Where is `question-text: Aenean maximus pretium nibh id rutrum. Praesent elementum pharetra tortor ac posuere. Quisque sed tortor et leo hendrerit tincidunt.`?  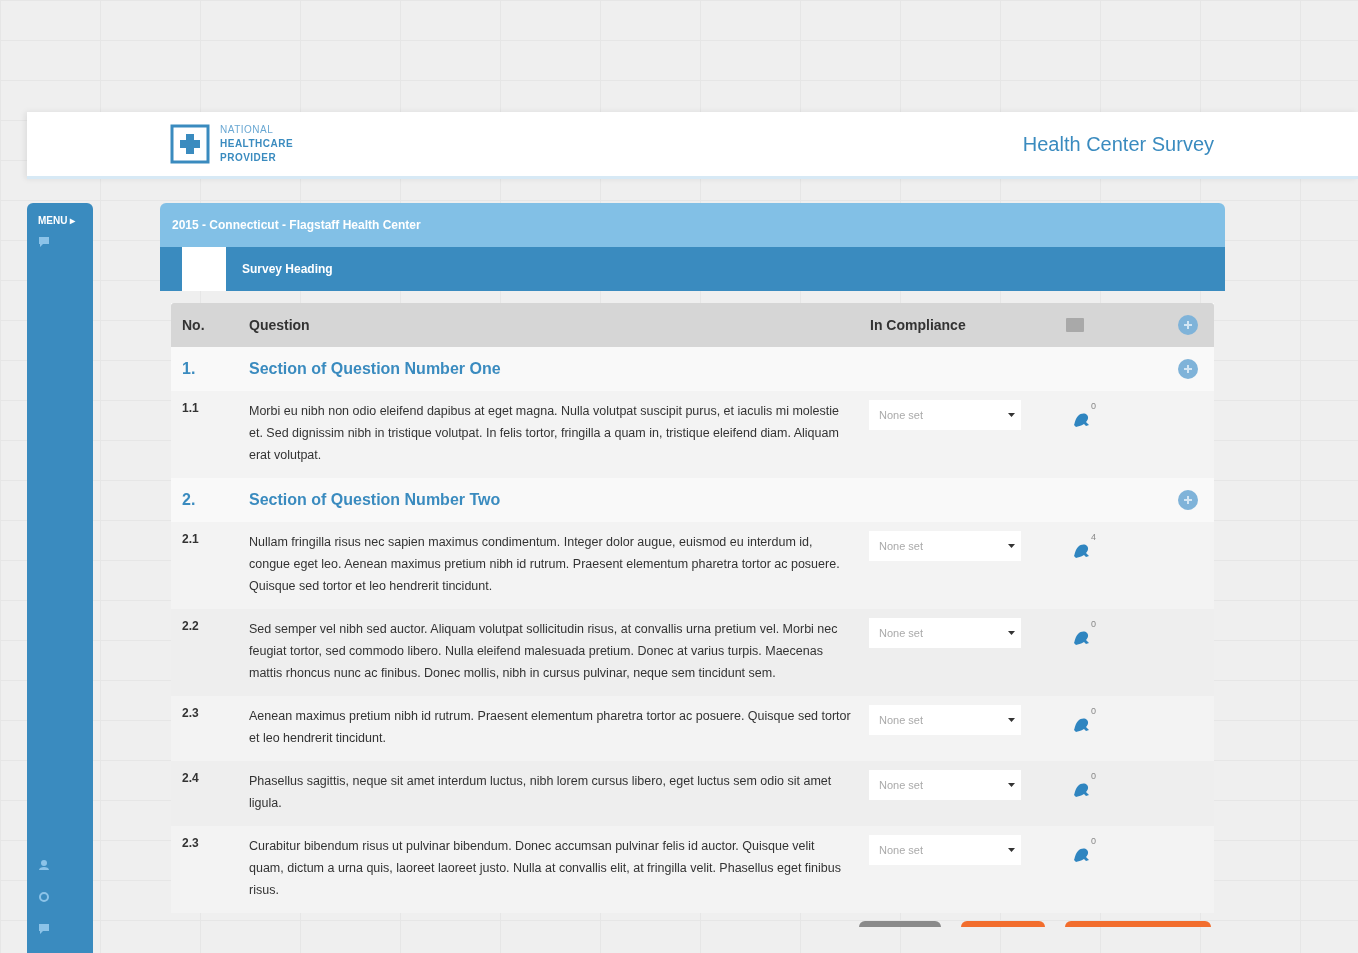
question-text: Aenean maximus pretium nibh id rutrum. Praesent elementum pharetra tortor ac posuere. Quisque sed tortor et leo hendrerit tincidunt. is located at coordinates (550, 727).